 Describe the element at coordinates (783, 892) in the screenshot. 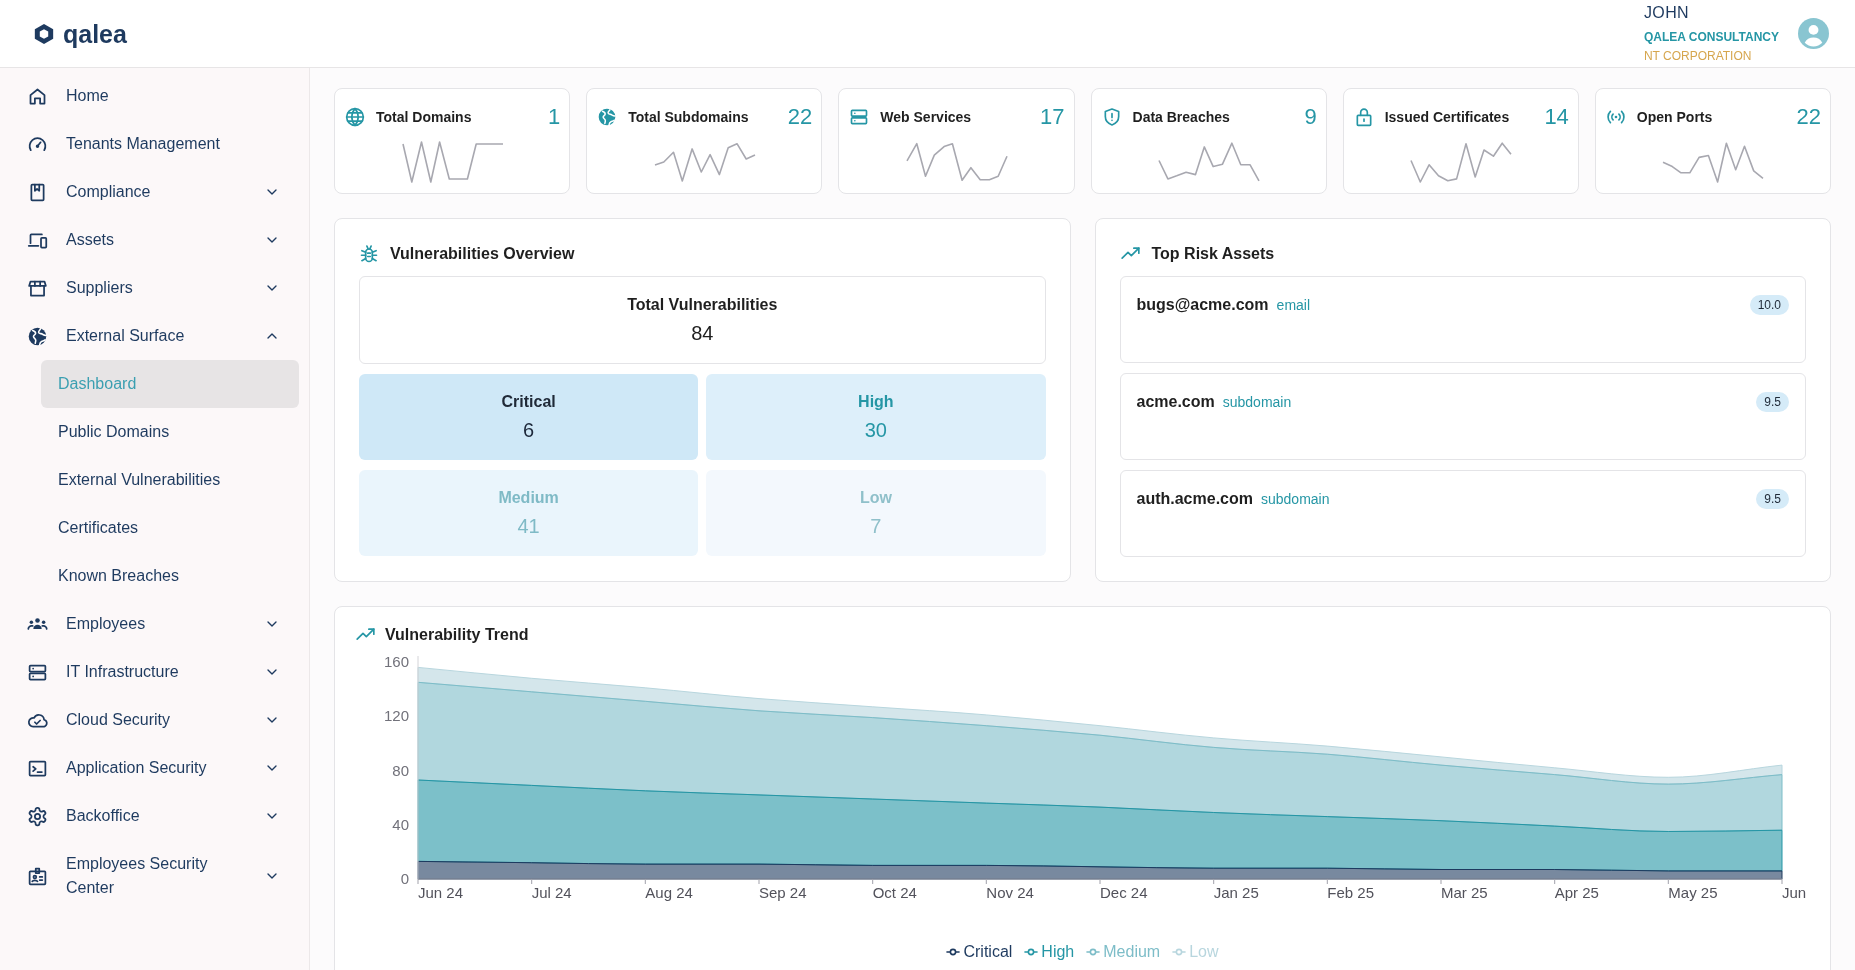

I see `x-axis-label: Sep 24` at that location.